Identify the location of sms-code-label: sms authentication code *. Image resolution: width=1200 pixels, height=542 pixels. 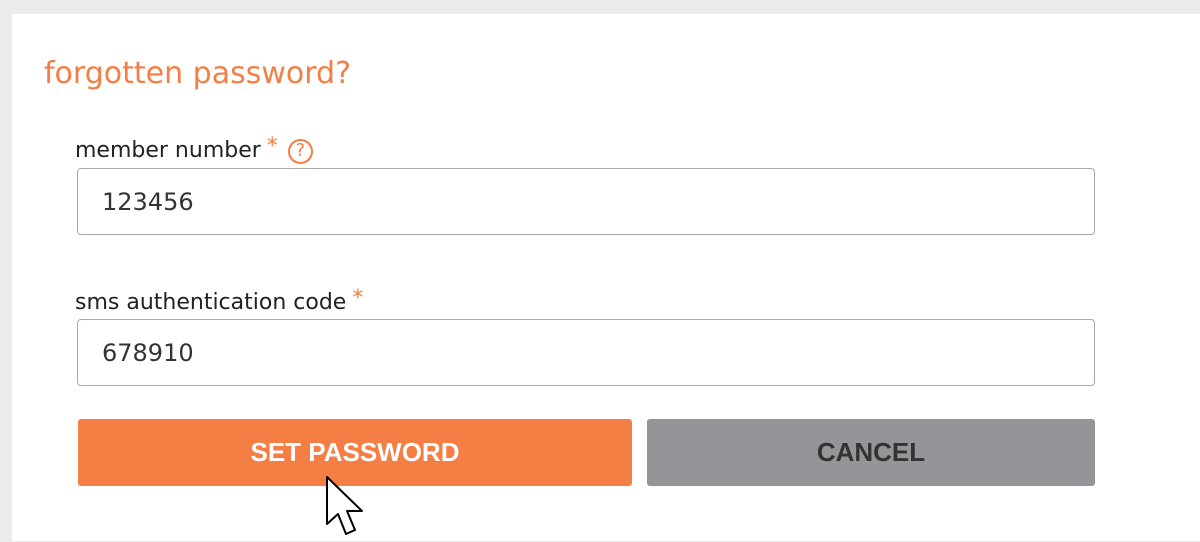
(219, 302).